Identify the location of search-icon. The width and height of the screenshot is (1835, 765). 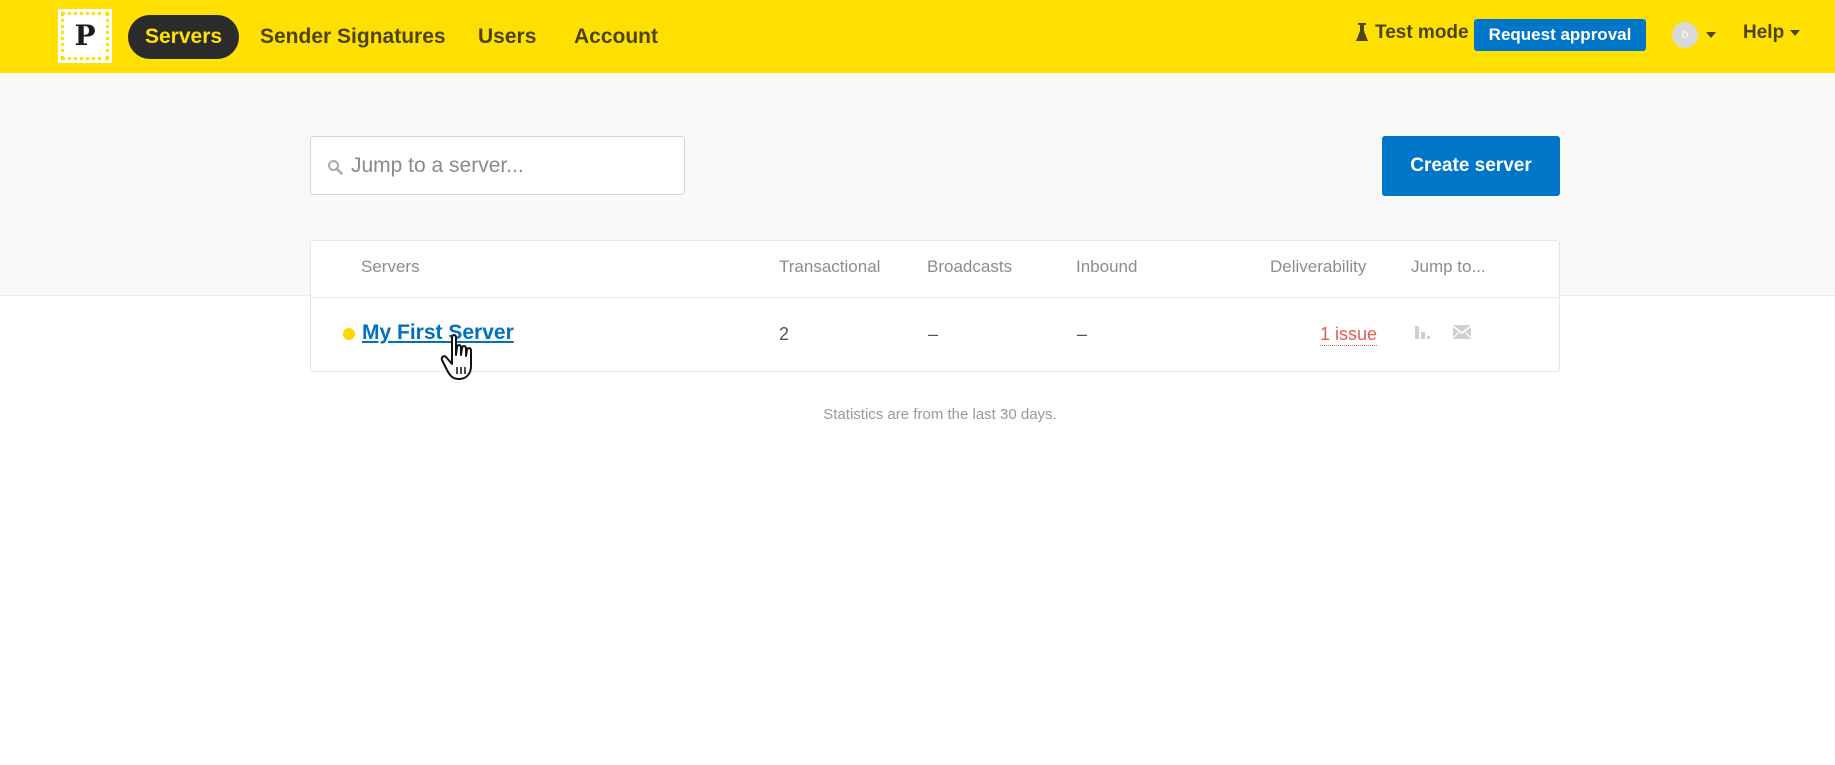
(335, 167).